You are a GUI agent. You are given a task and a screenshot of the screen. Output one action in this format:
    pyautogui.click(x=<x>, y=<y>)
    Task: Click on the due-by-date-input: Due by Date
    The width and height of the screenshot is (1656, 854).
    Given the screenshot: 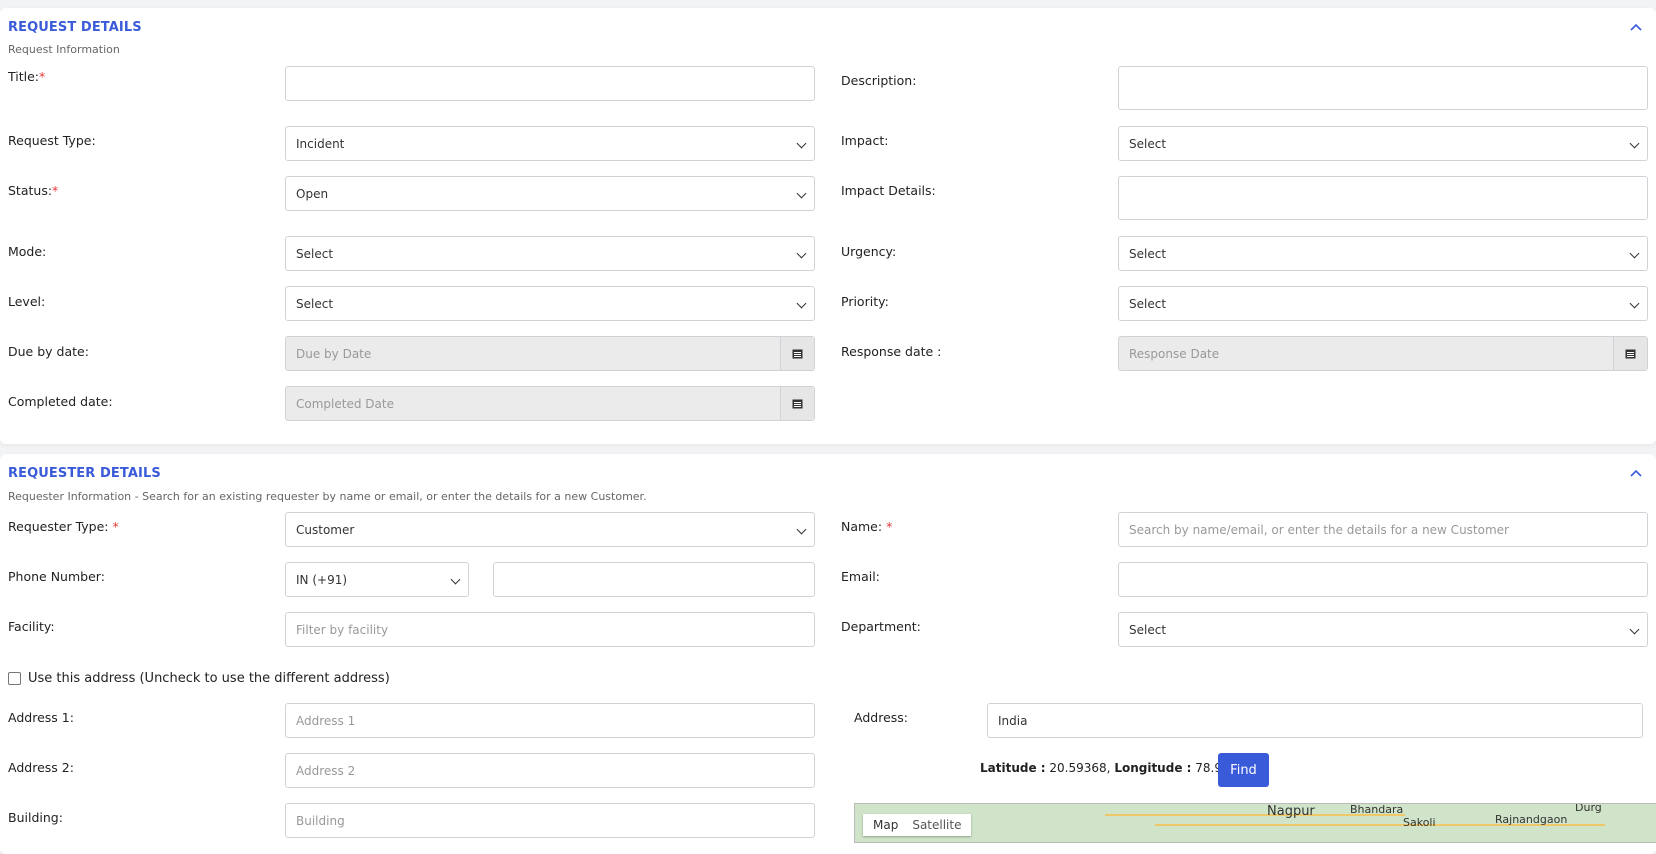 What is the action you would take?
    pyautogui.click(x=550, y=353)
    